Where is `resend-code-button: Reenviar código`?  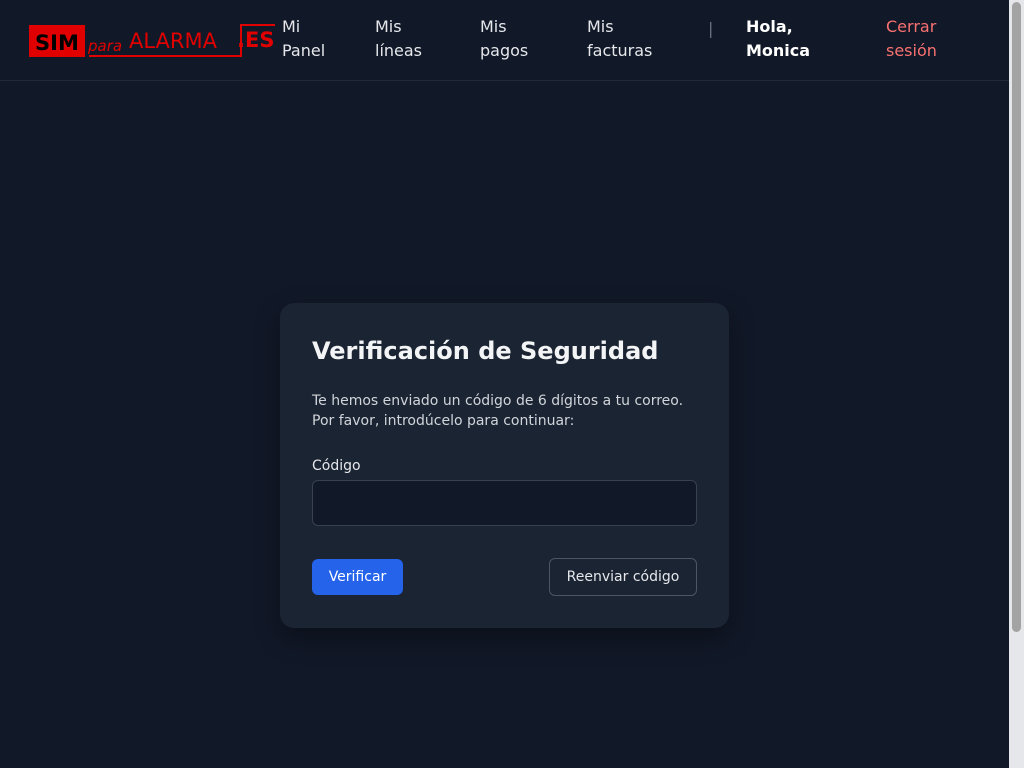 resend-code-button: Reenviar código is located at coordinates (623, 577).